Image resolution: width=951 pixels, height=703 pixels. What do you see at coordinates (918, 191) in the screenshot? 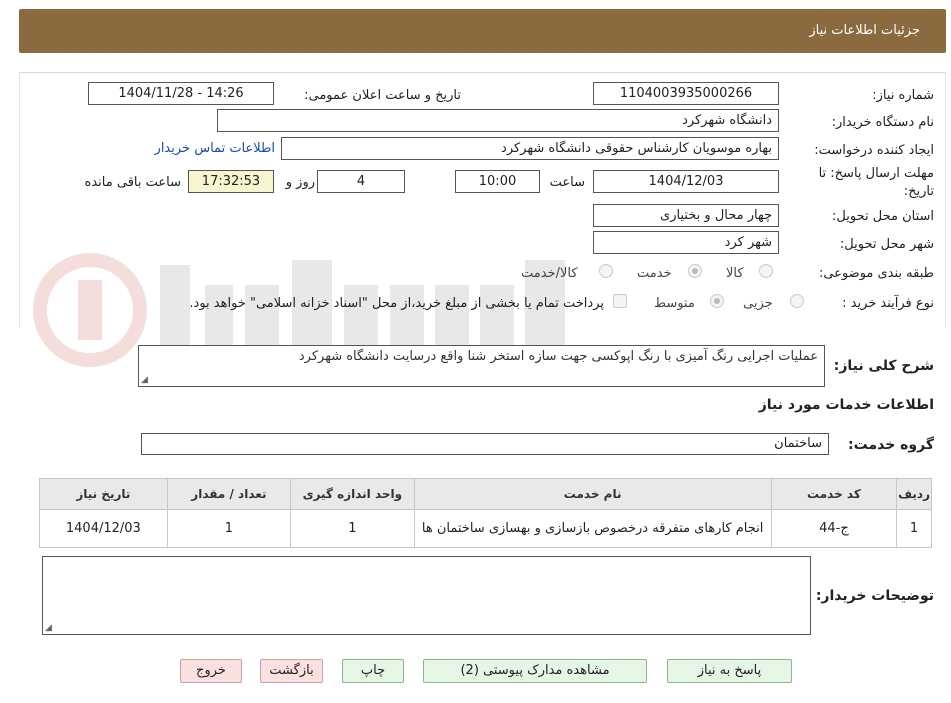
I see `deadline-label-2: تاریخ:` at bounding box center [918, 191].